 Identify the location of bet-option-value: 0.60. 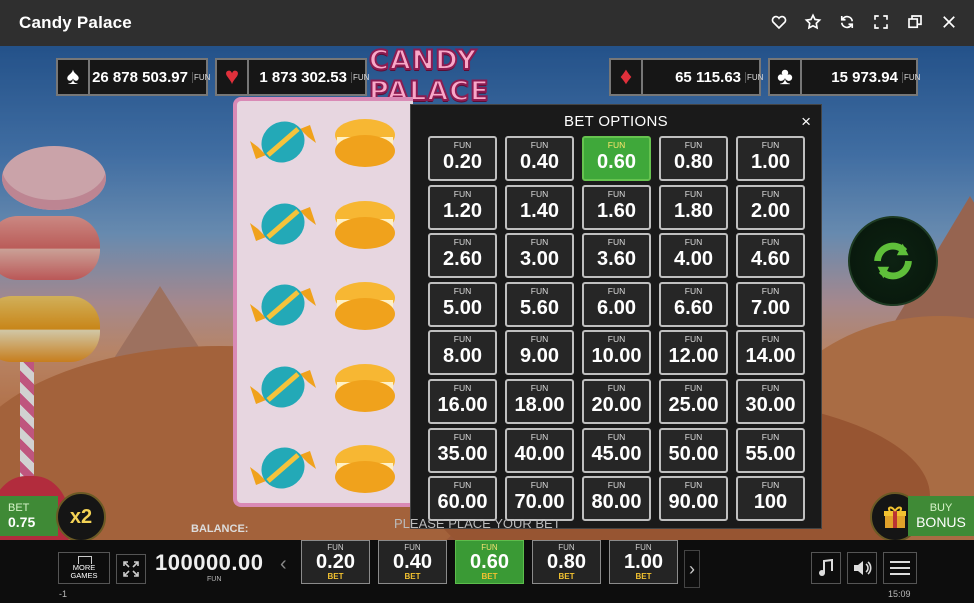
(616, 162).